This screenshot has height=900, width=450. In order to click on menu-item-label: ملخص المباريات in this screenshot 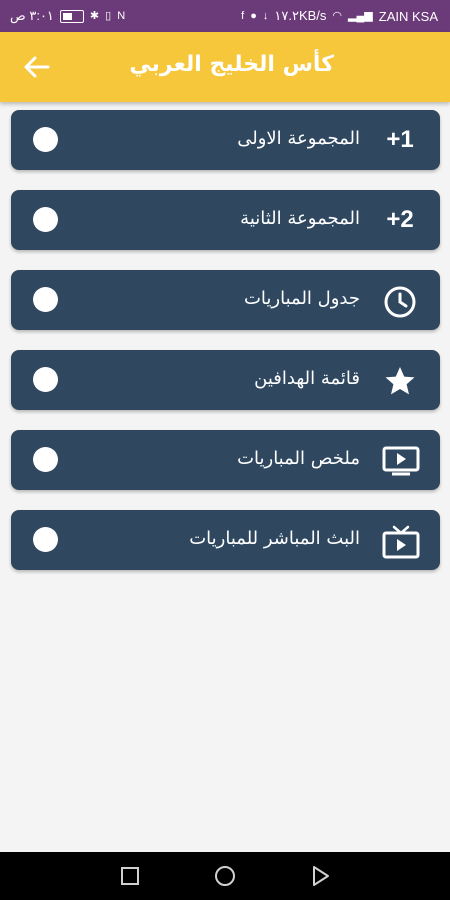, I will do `click(298, 458)`.